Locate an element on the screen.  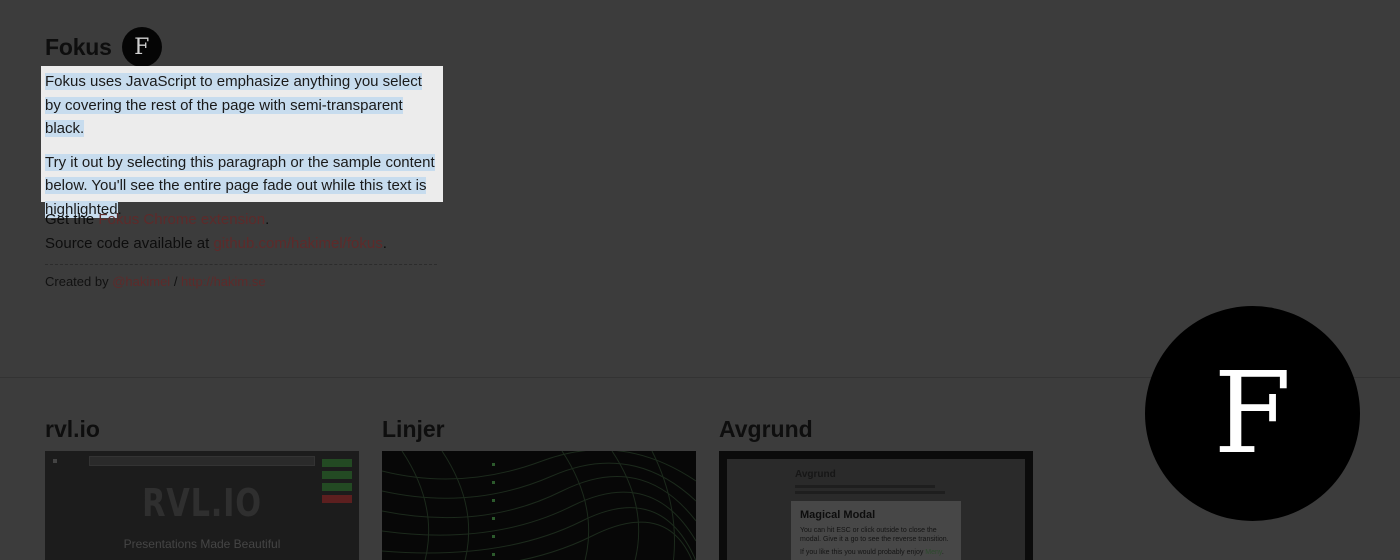
github-link: github.com/hakimel/fokus is located at coordinates (297, 243).